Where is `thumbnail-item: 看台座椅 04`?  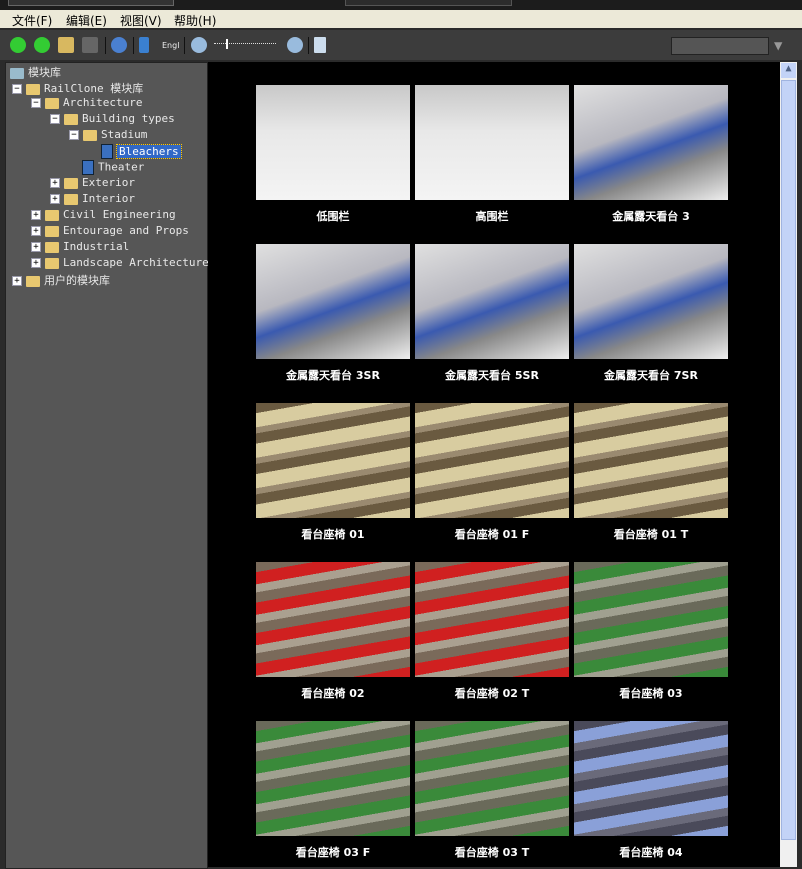 thumbnail-item: 看台座椅 04 is located at coordinates (651, 790).